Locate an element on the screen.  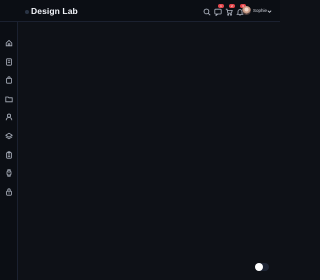
cart-button: 2 is located at coordinates (229, 10).